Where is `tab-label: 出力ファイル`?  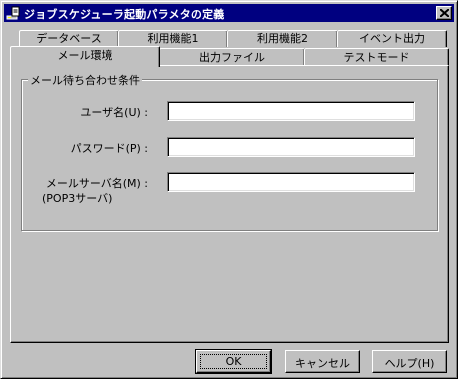 tab-label: 出力ファイル is located at coordinates (232, 57).